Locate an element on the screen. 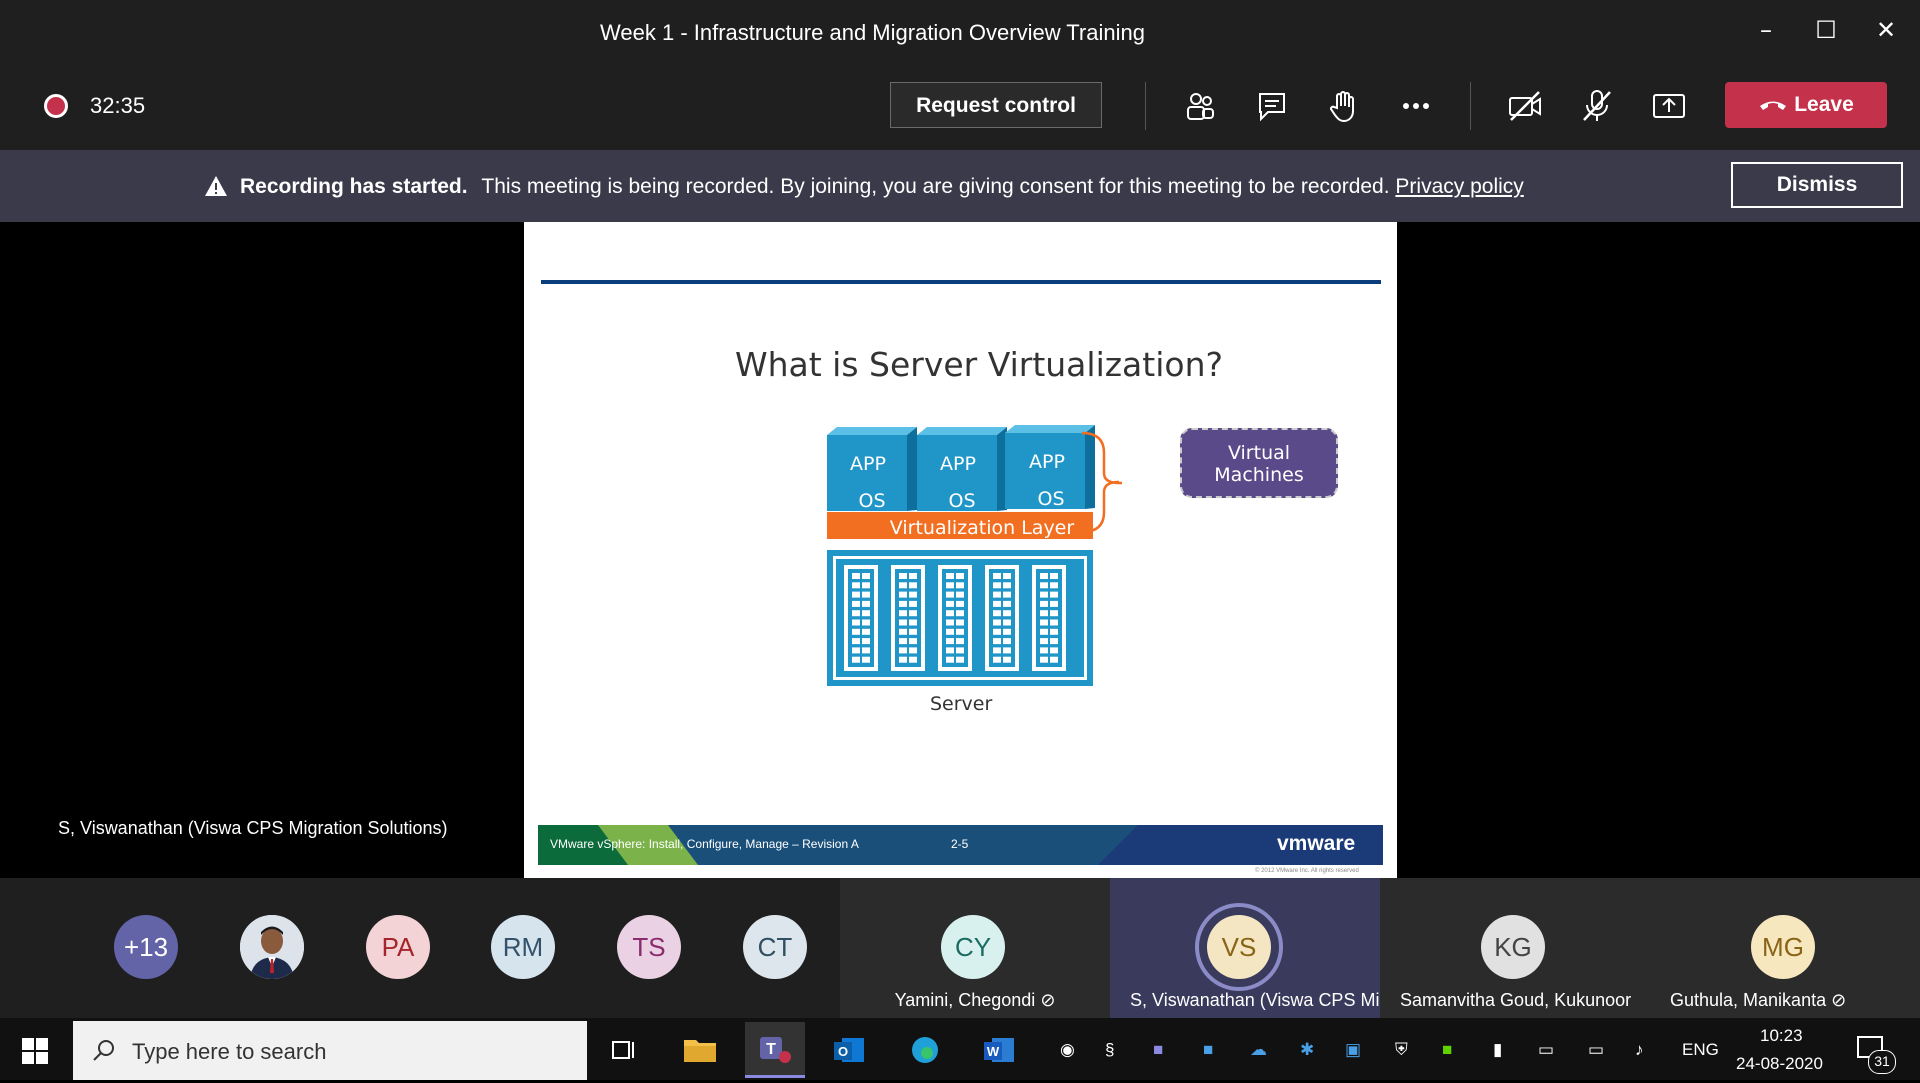 Image resolution: width=1920 pixels, height=1083 pixels. avatar: MG is located at coordinates (1783, 947).